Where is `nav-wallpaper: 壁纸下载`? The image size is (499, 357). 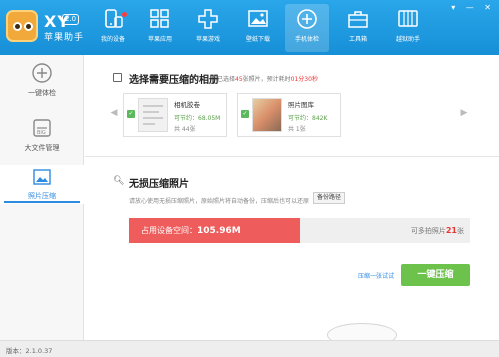 nav-wallpaper: 壁纸下载 is located at coordinates (258, 28).